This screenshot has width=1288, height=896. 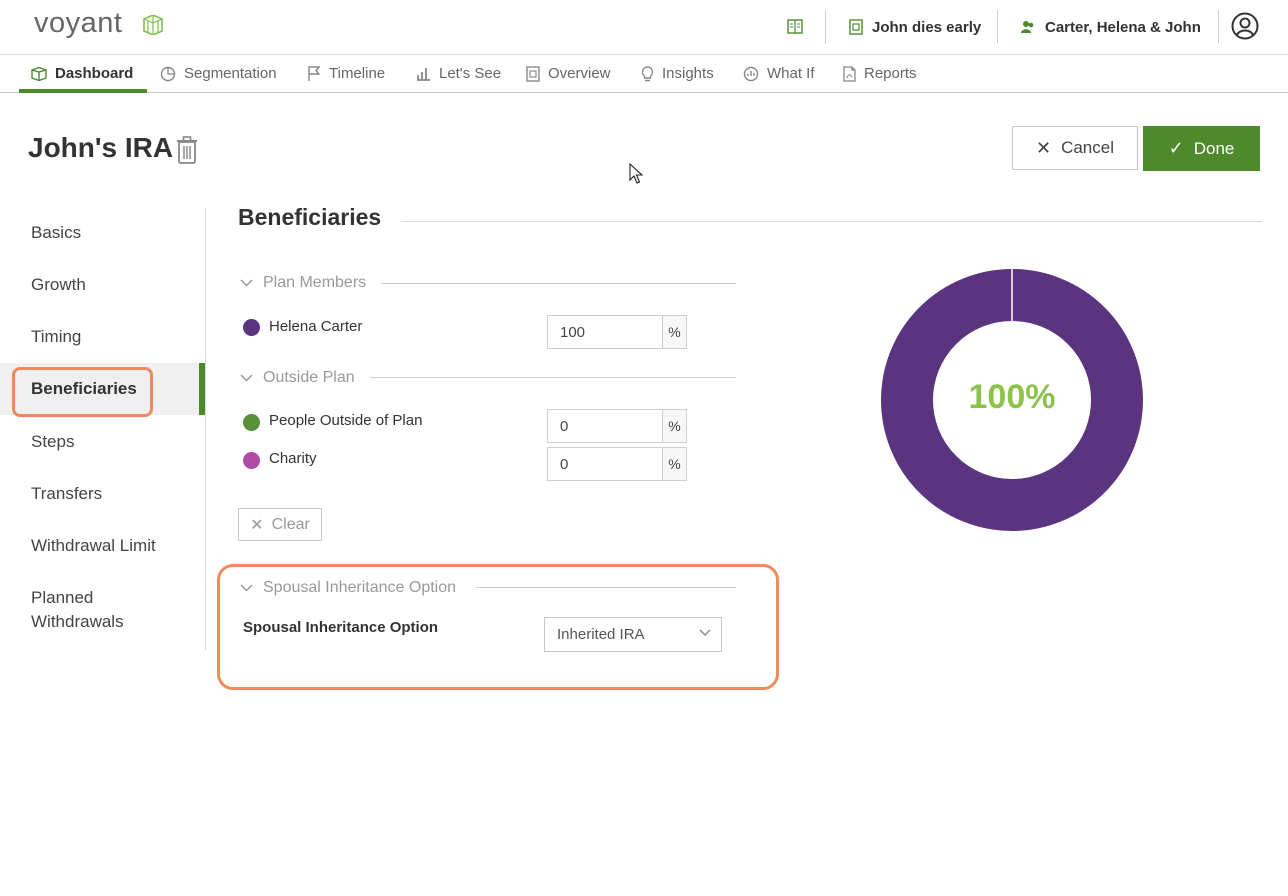 I want to click on tab-lets-see: Let's See, so click(x=458, y=73).